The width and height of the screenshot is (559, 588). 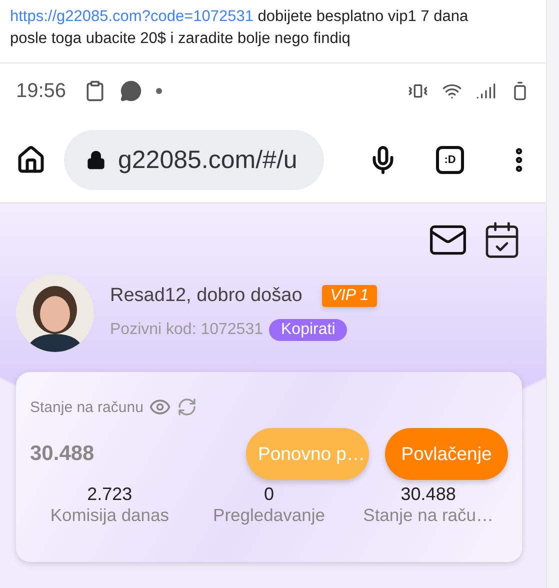 What do you see at coordinates (109, 494) in the screenshot?
I see `stat-value: 2.723` at bounding box center [109, 494].